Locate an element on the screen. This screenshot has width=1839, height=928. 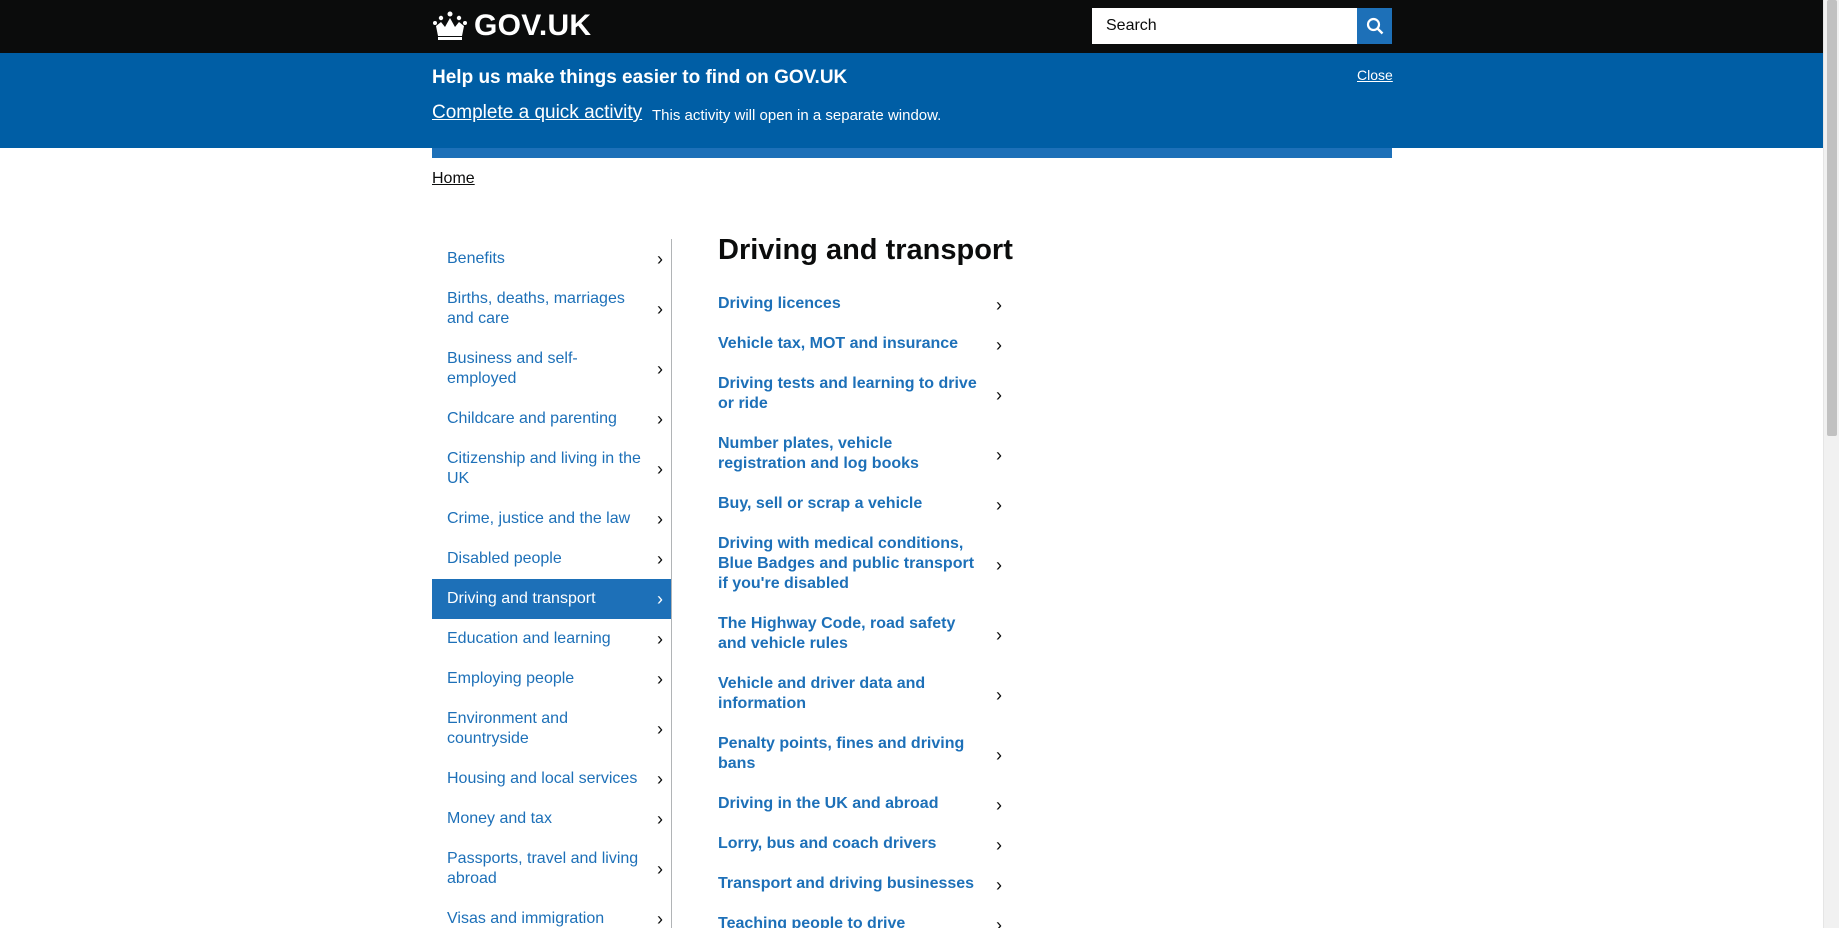
sidebar-item: Education and learning › is located at coordinates (551, 639).